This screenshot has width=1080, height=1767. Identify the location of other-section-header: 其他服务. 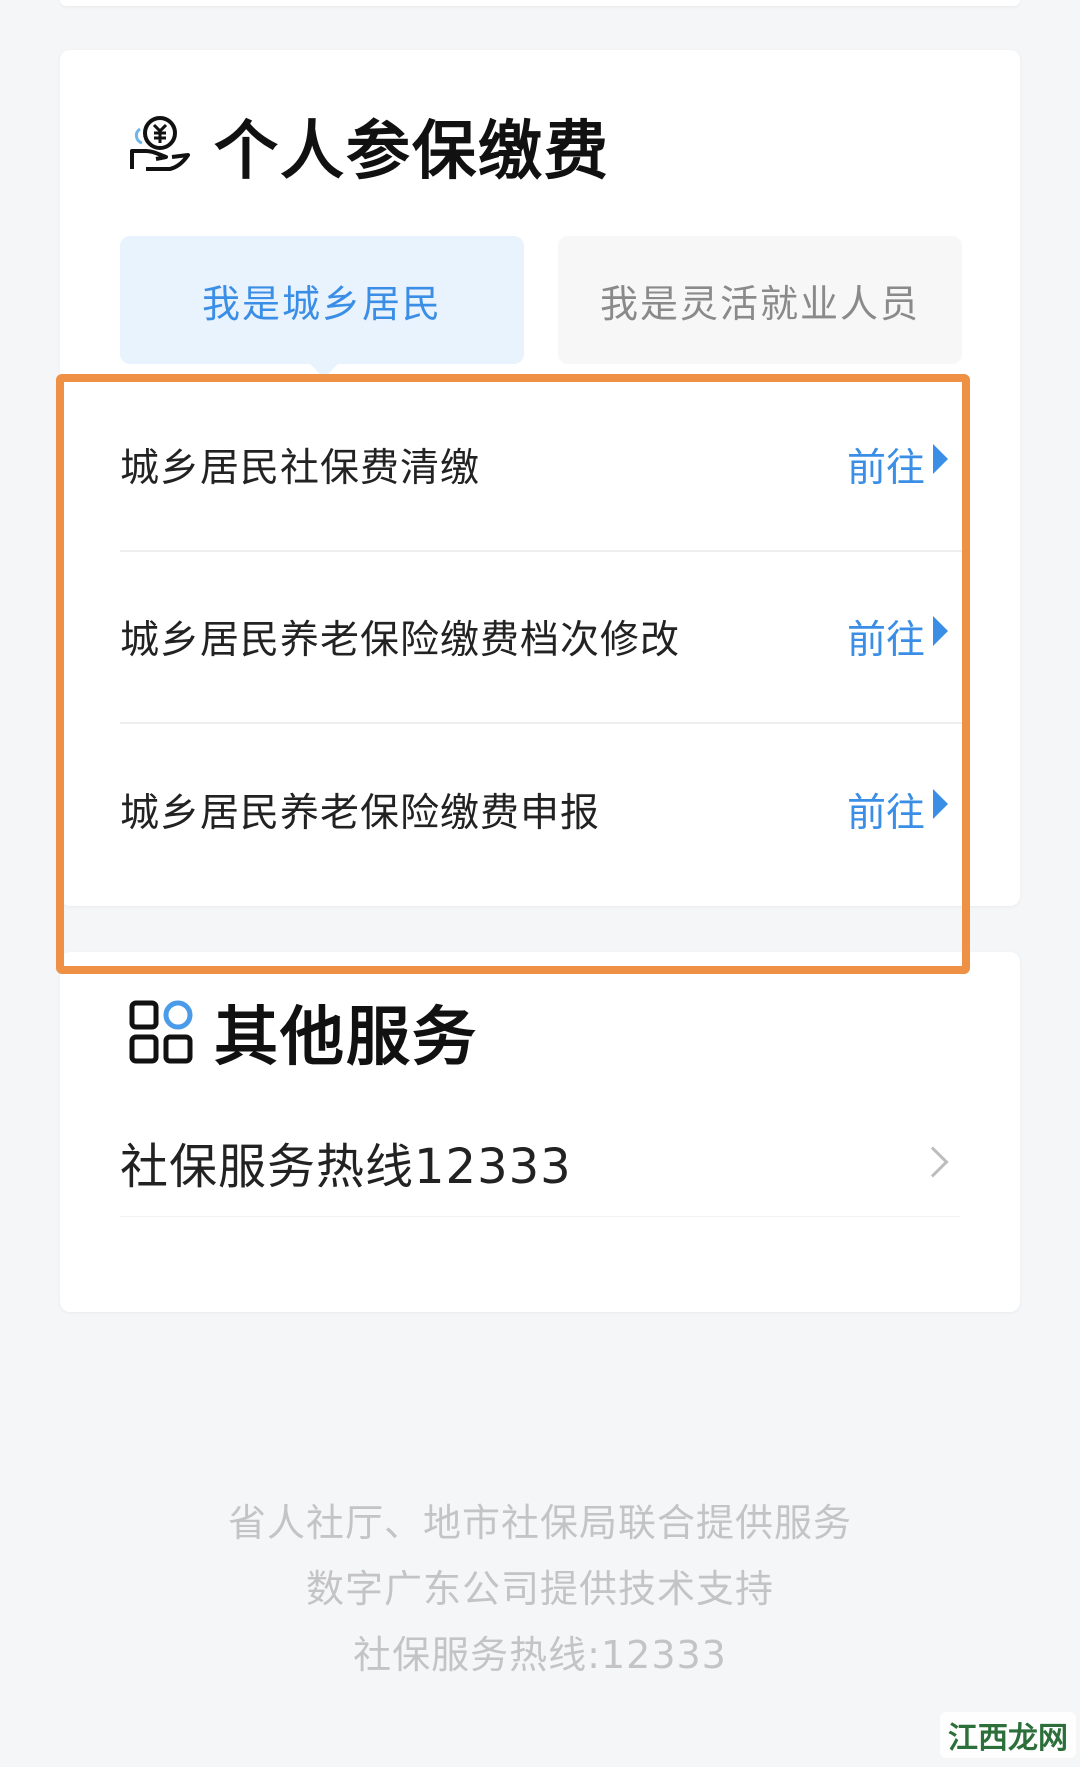
(302, 1033).